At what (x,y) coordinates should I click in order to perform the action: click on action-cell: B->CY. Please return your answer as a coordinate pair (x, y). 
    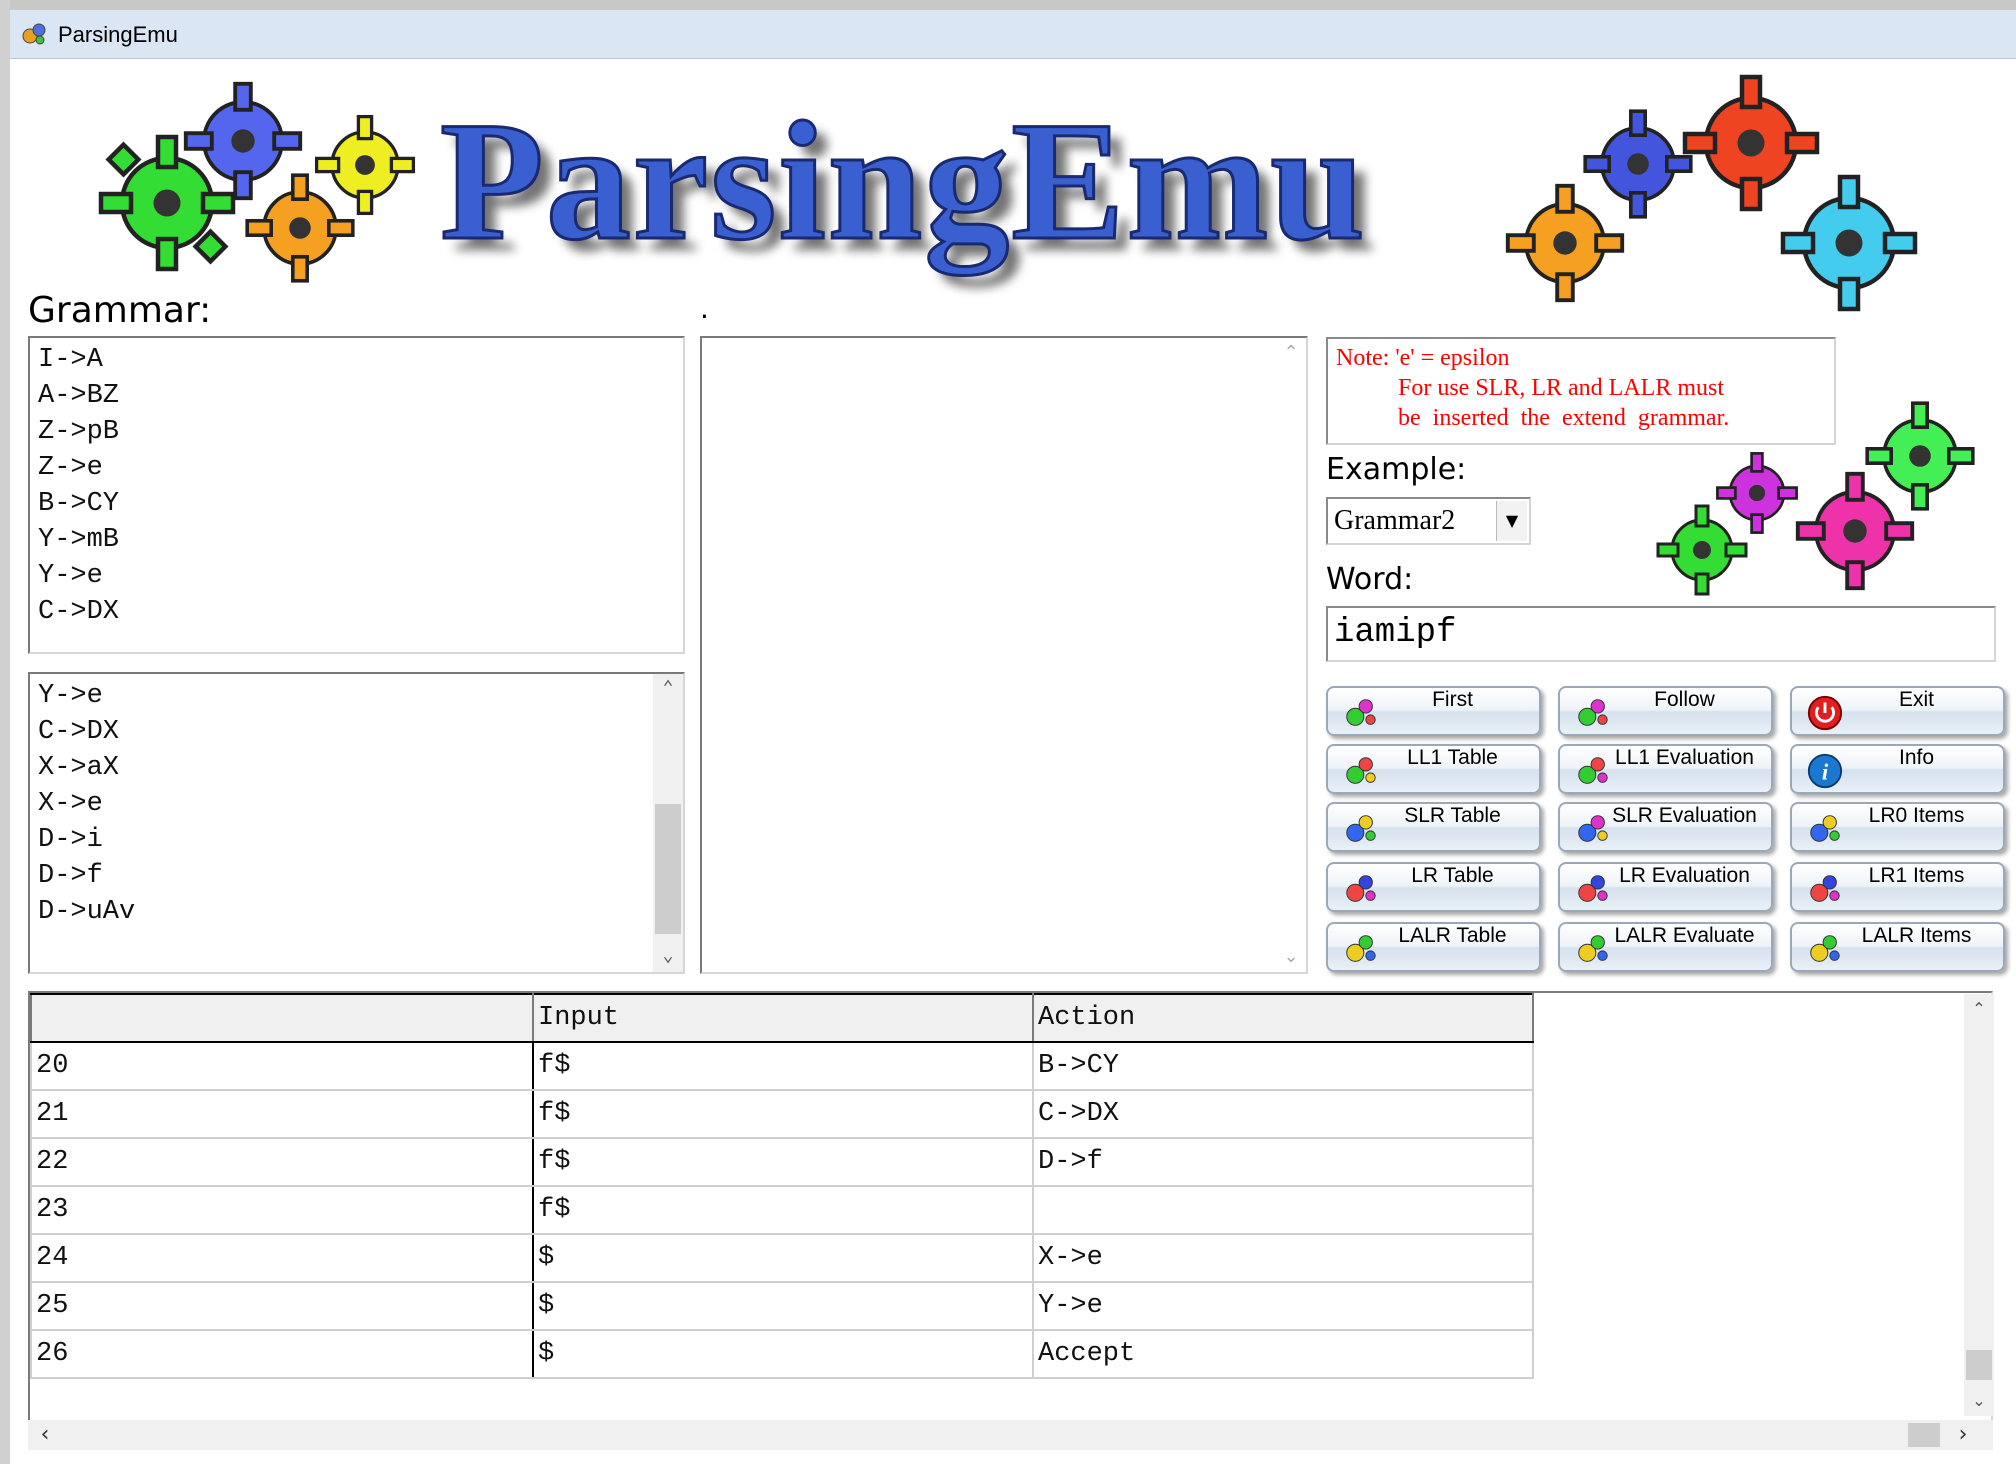
    Looking at the image, I should click on (1283, 1066).